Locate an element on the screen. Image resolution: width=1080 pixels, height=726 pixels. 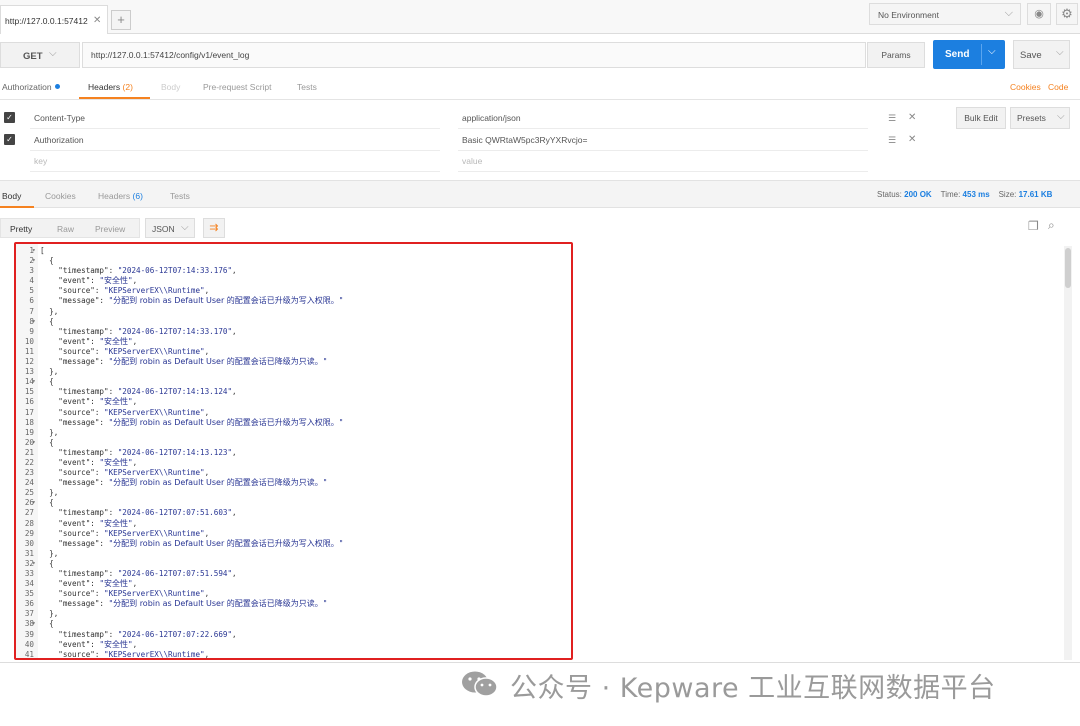
wechat-icon is located at coordinates (480, 684).